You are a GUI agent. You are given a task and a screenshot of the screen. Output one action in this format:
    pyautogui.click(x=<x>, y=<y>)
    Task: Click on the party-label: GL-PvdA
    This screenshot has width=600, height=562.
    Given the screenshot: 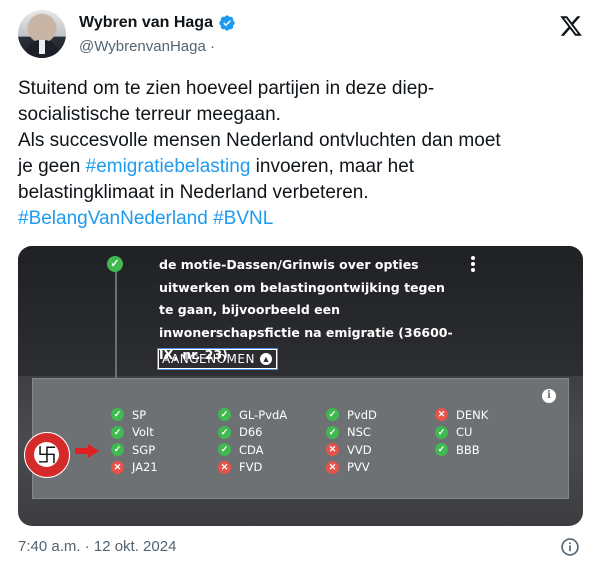 What is the action you would take?
    pyautogui.click(x=263, y=414)
    